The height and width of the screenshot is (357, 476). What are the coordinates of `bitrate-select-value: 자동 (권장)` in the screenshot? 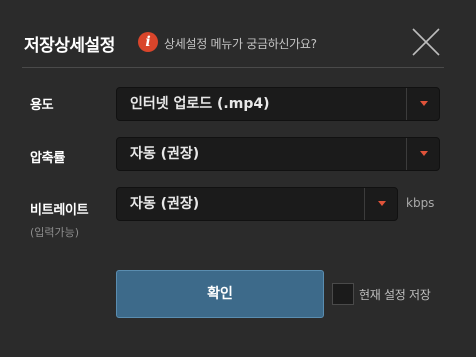 It's located at (165, 204).